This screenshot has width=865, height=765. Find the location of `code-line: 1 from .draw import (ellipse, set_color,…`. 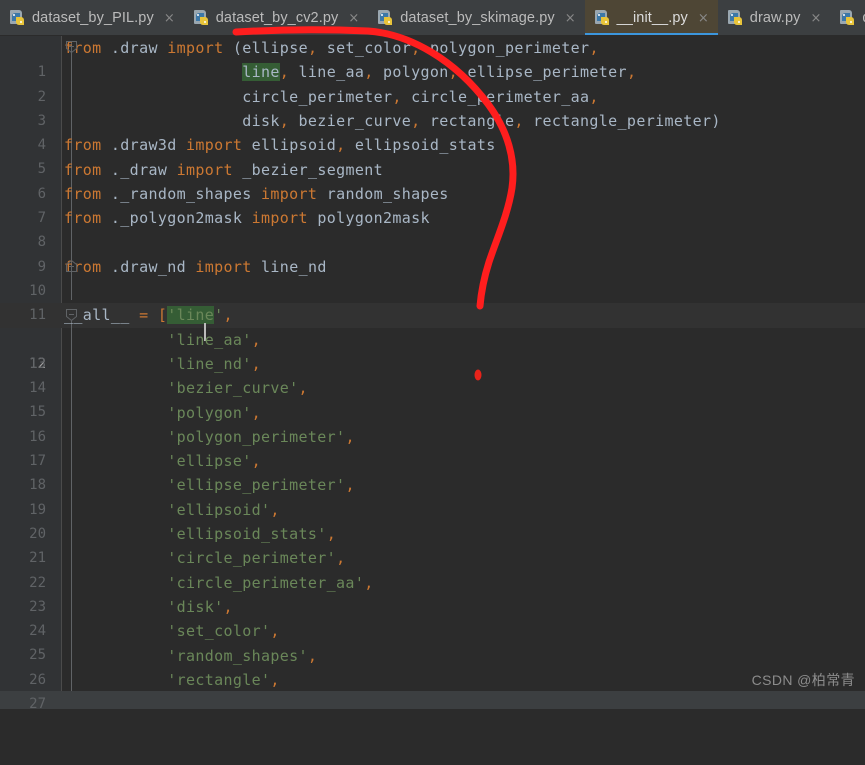

code-line: 1 from .draw import (ellipse, set_color,… is located at coordinates (432, 58).